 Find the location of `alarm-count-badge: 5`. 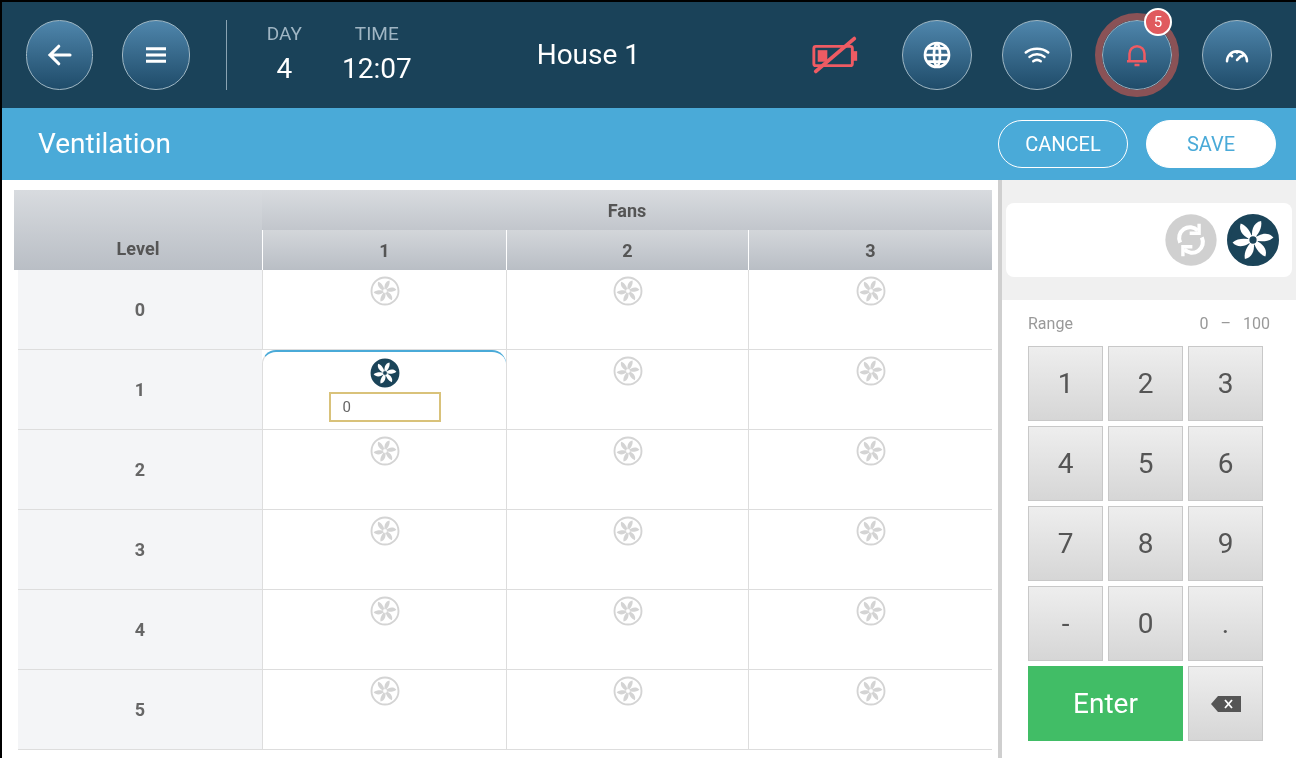

alarm-count-badge: 5 is located at coordinates (1158, 22).